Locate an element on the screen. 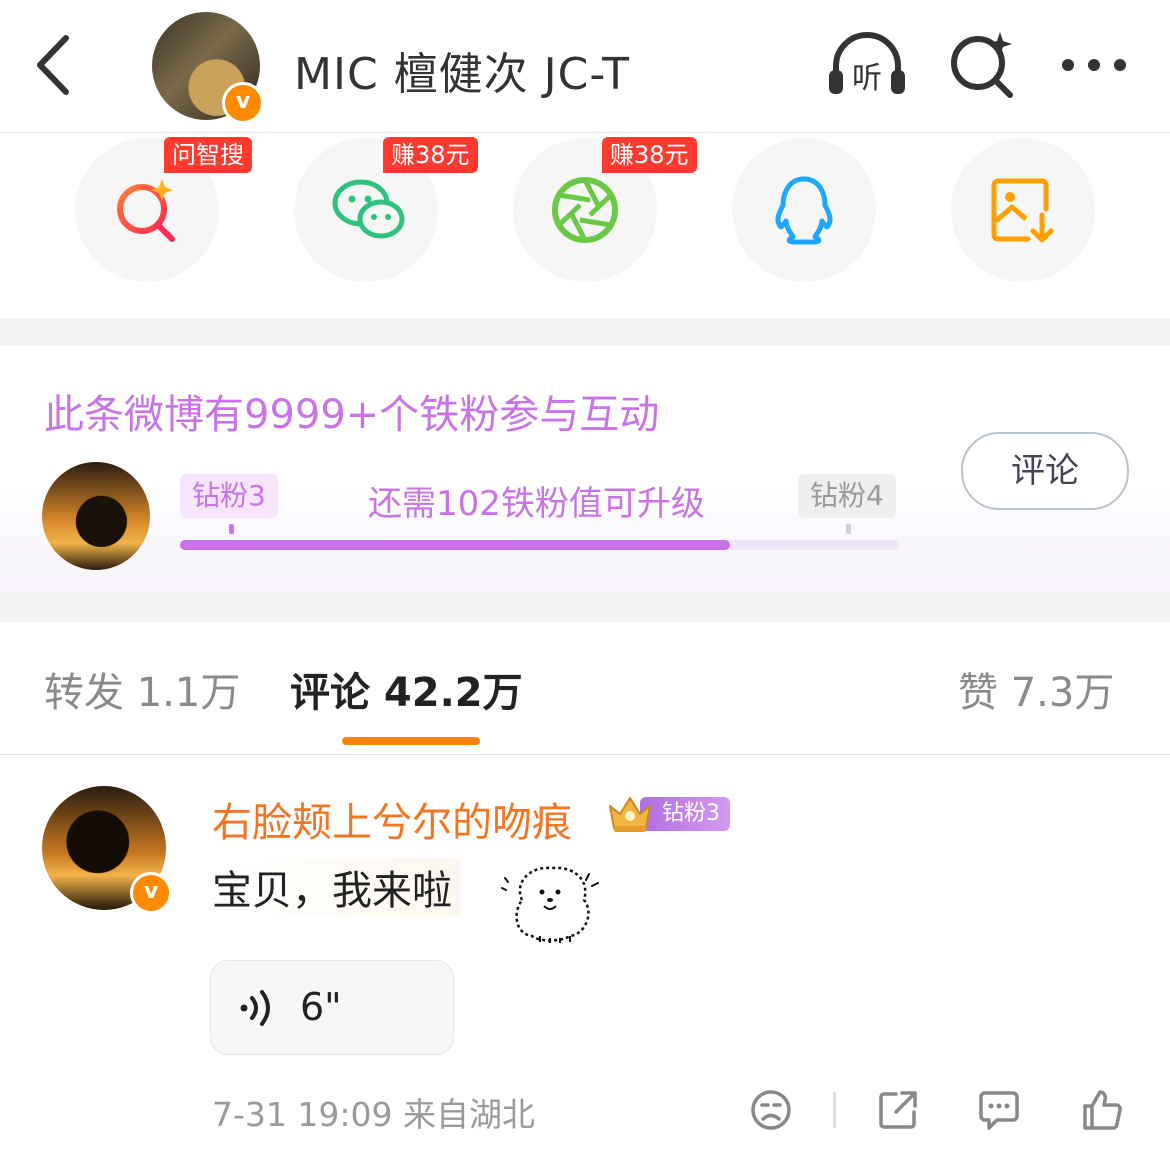  like-thumb-icon is located at coordinates (1102, 1110).